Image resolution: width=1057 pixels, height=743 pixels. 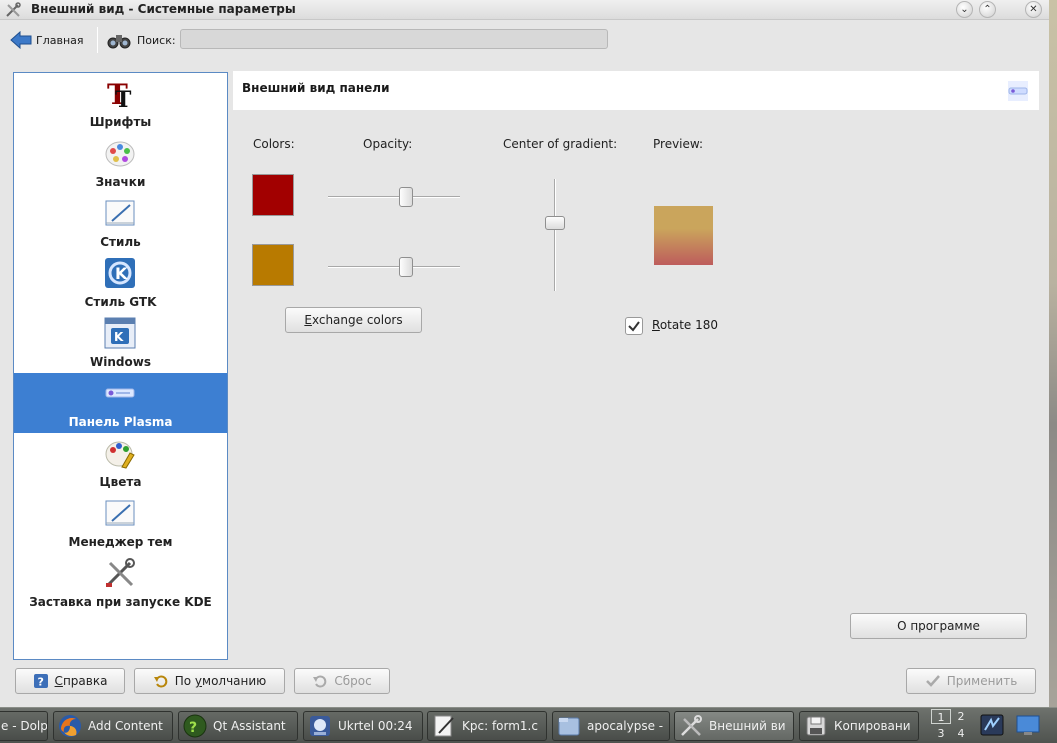 What do you see at coordinates (982, 681) in the screenshot?
I see `button-label: Применить` at bounding box center [982, 681].